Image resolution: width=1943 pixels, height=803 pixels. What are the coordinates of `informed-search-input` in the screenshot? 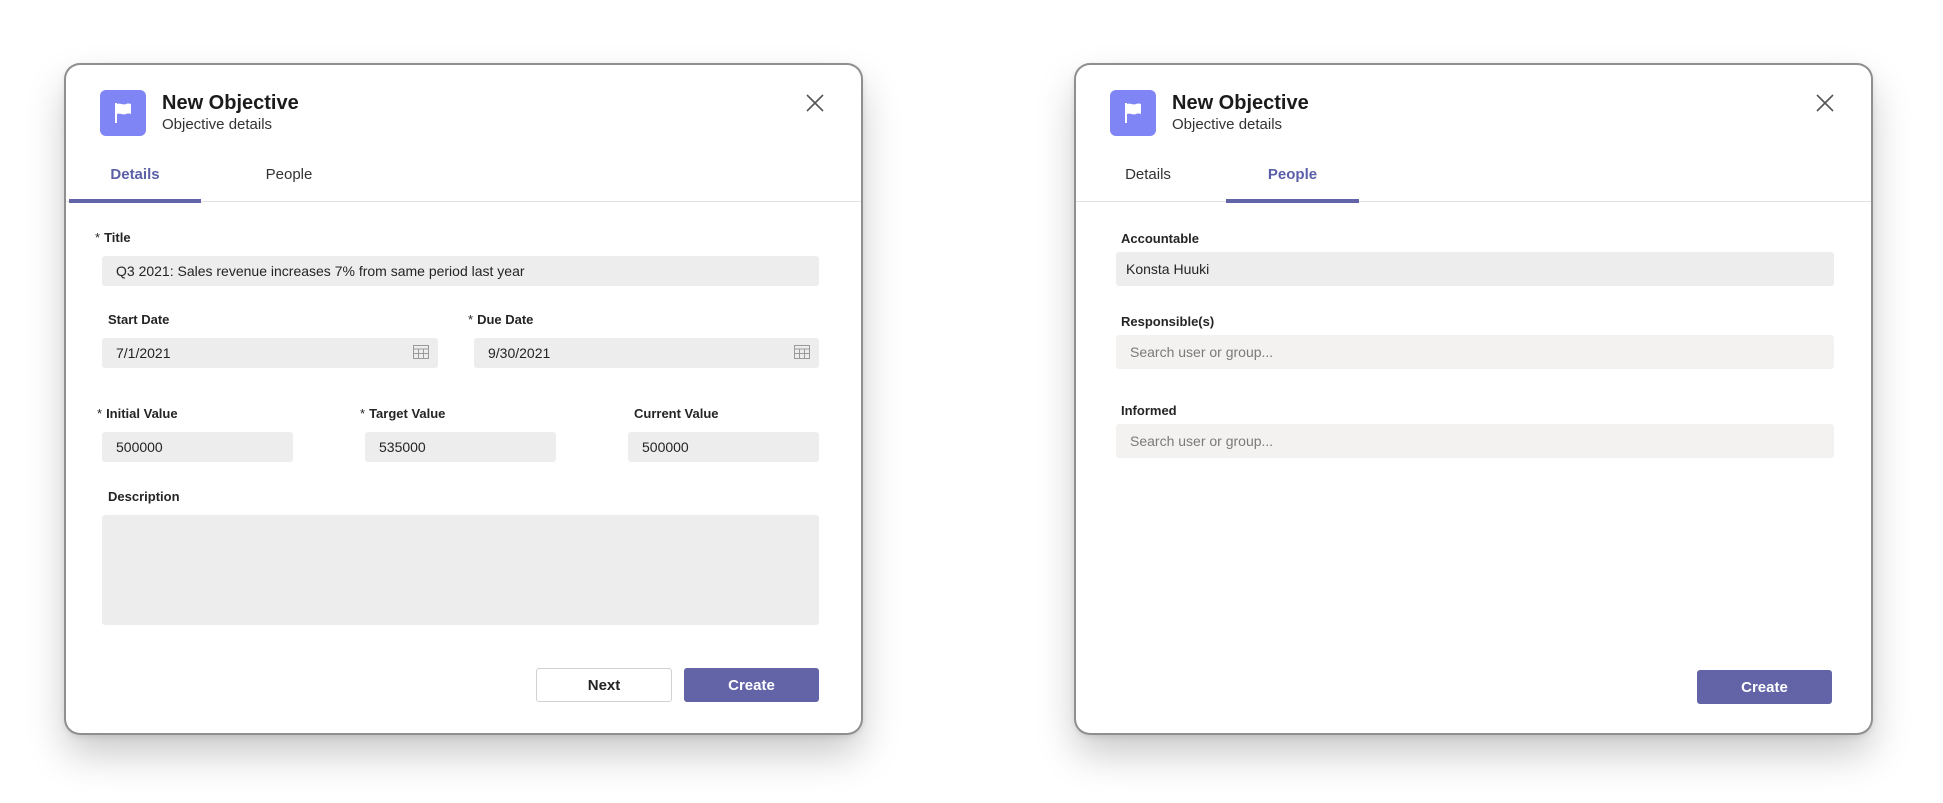 It's located at (1475, 441).